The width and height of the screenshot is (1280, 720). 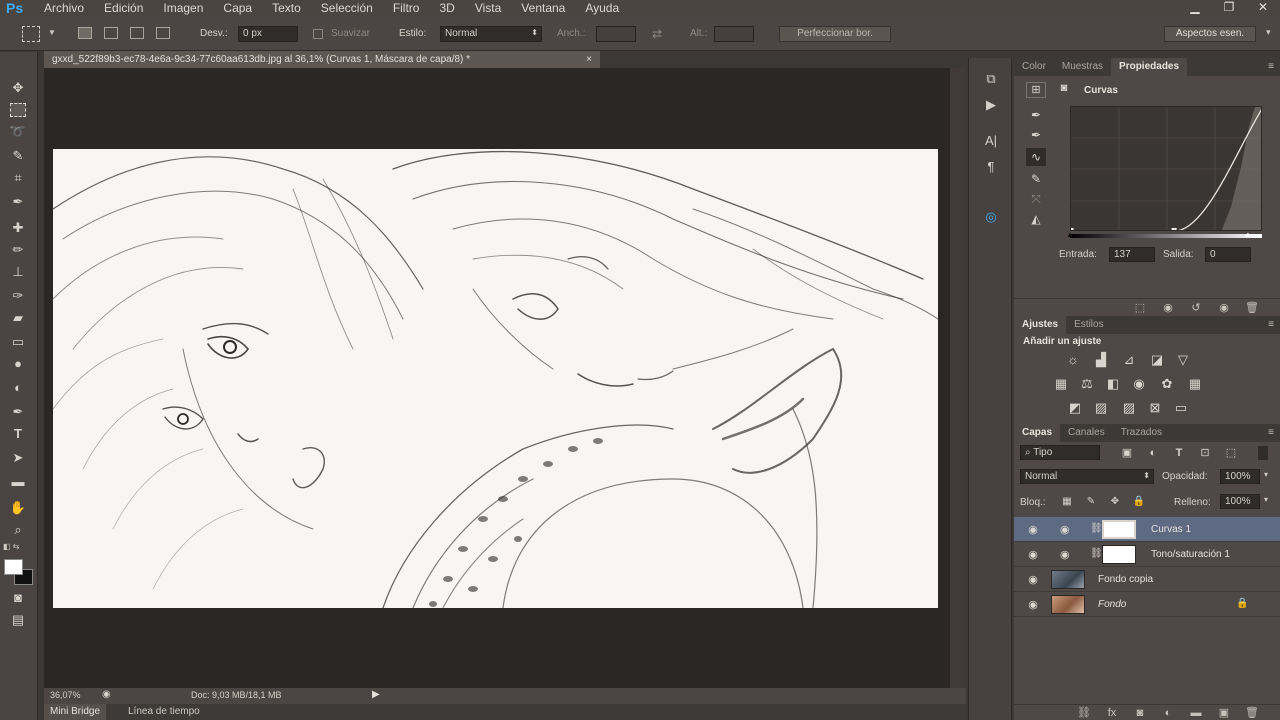 What do you see at coordinates (11, 546) in the screenshot?
I see `default-colors-icon: ◧ ⇆` at bounding box center [11, 546].